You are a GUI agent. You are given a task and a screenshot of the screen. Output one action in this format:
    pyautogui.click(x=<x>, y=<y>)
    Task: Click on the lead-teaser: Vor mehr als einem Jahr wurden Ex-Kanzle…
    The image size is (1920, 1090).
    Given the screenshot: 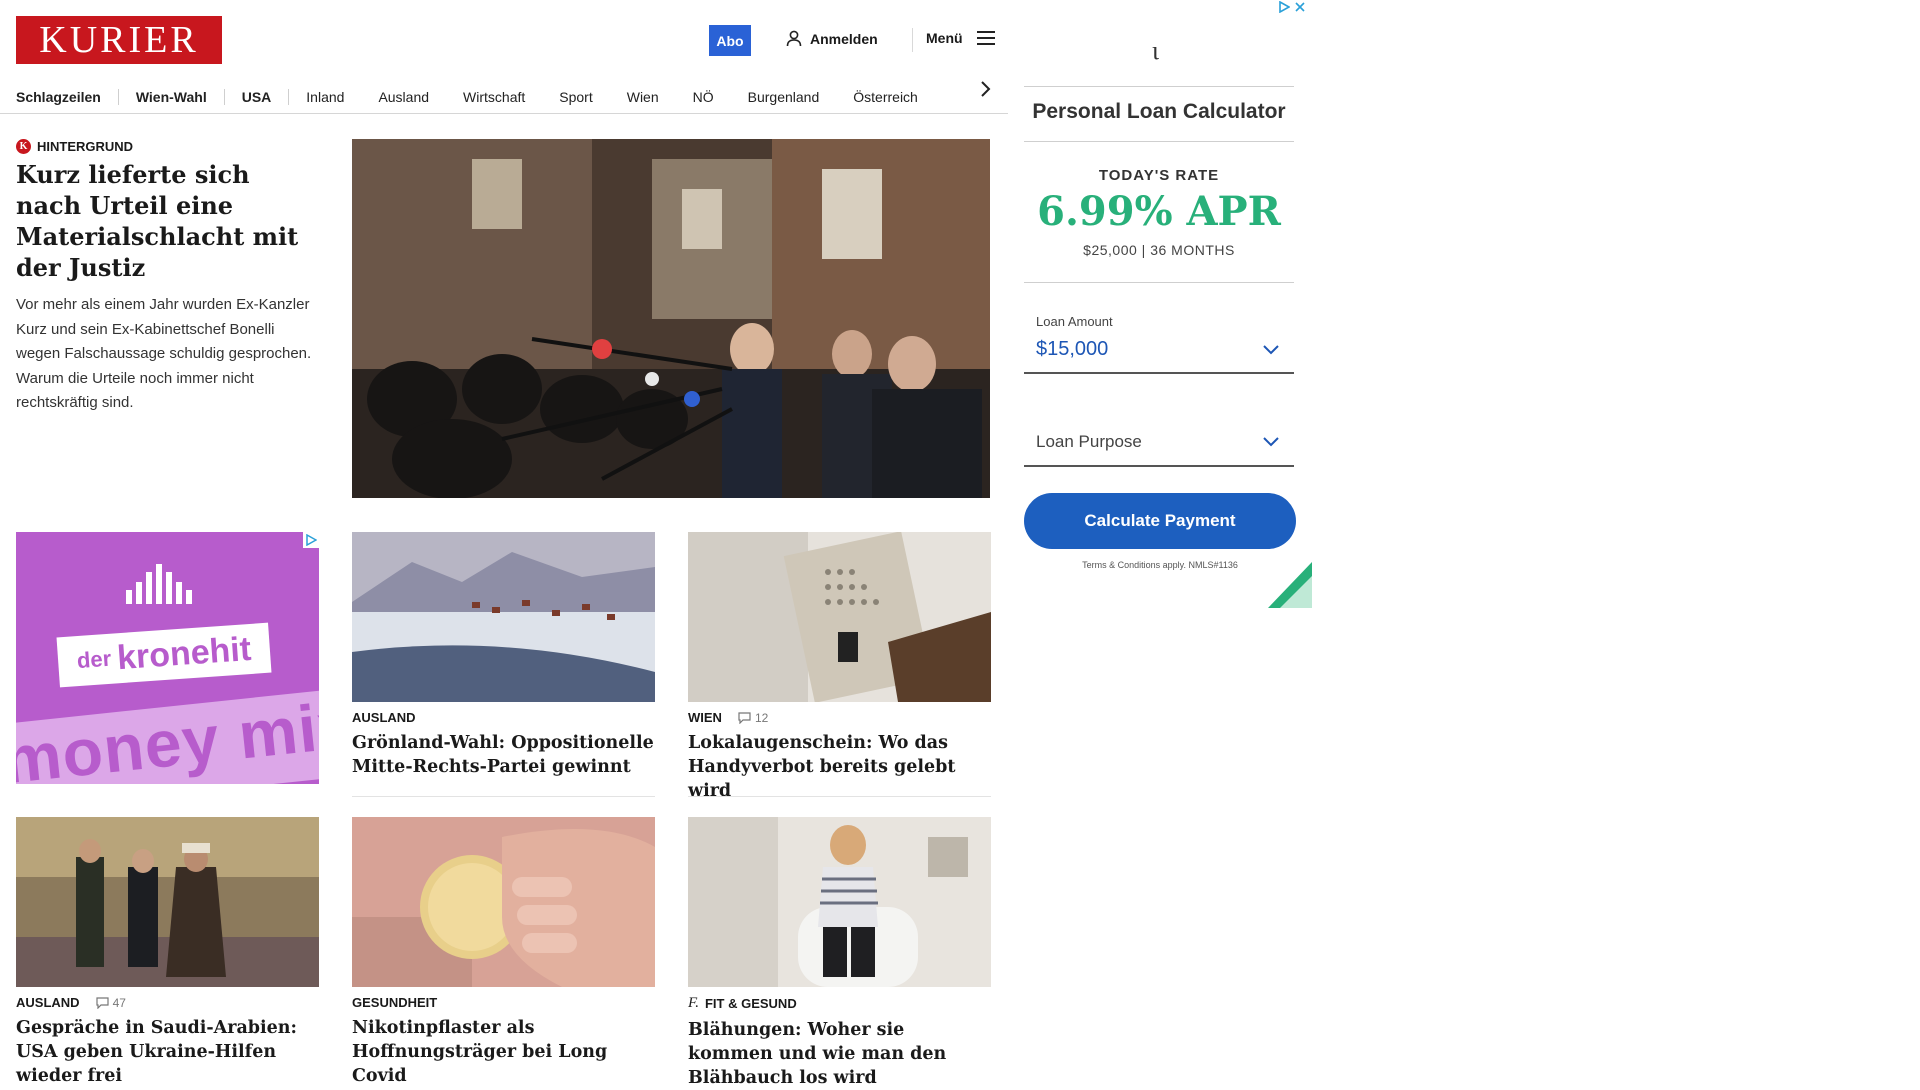 What is the action you would take?
    pyautogui.click(x=166, y=354)
    